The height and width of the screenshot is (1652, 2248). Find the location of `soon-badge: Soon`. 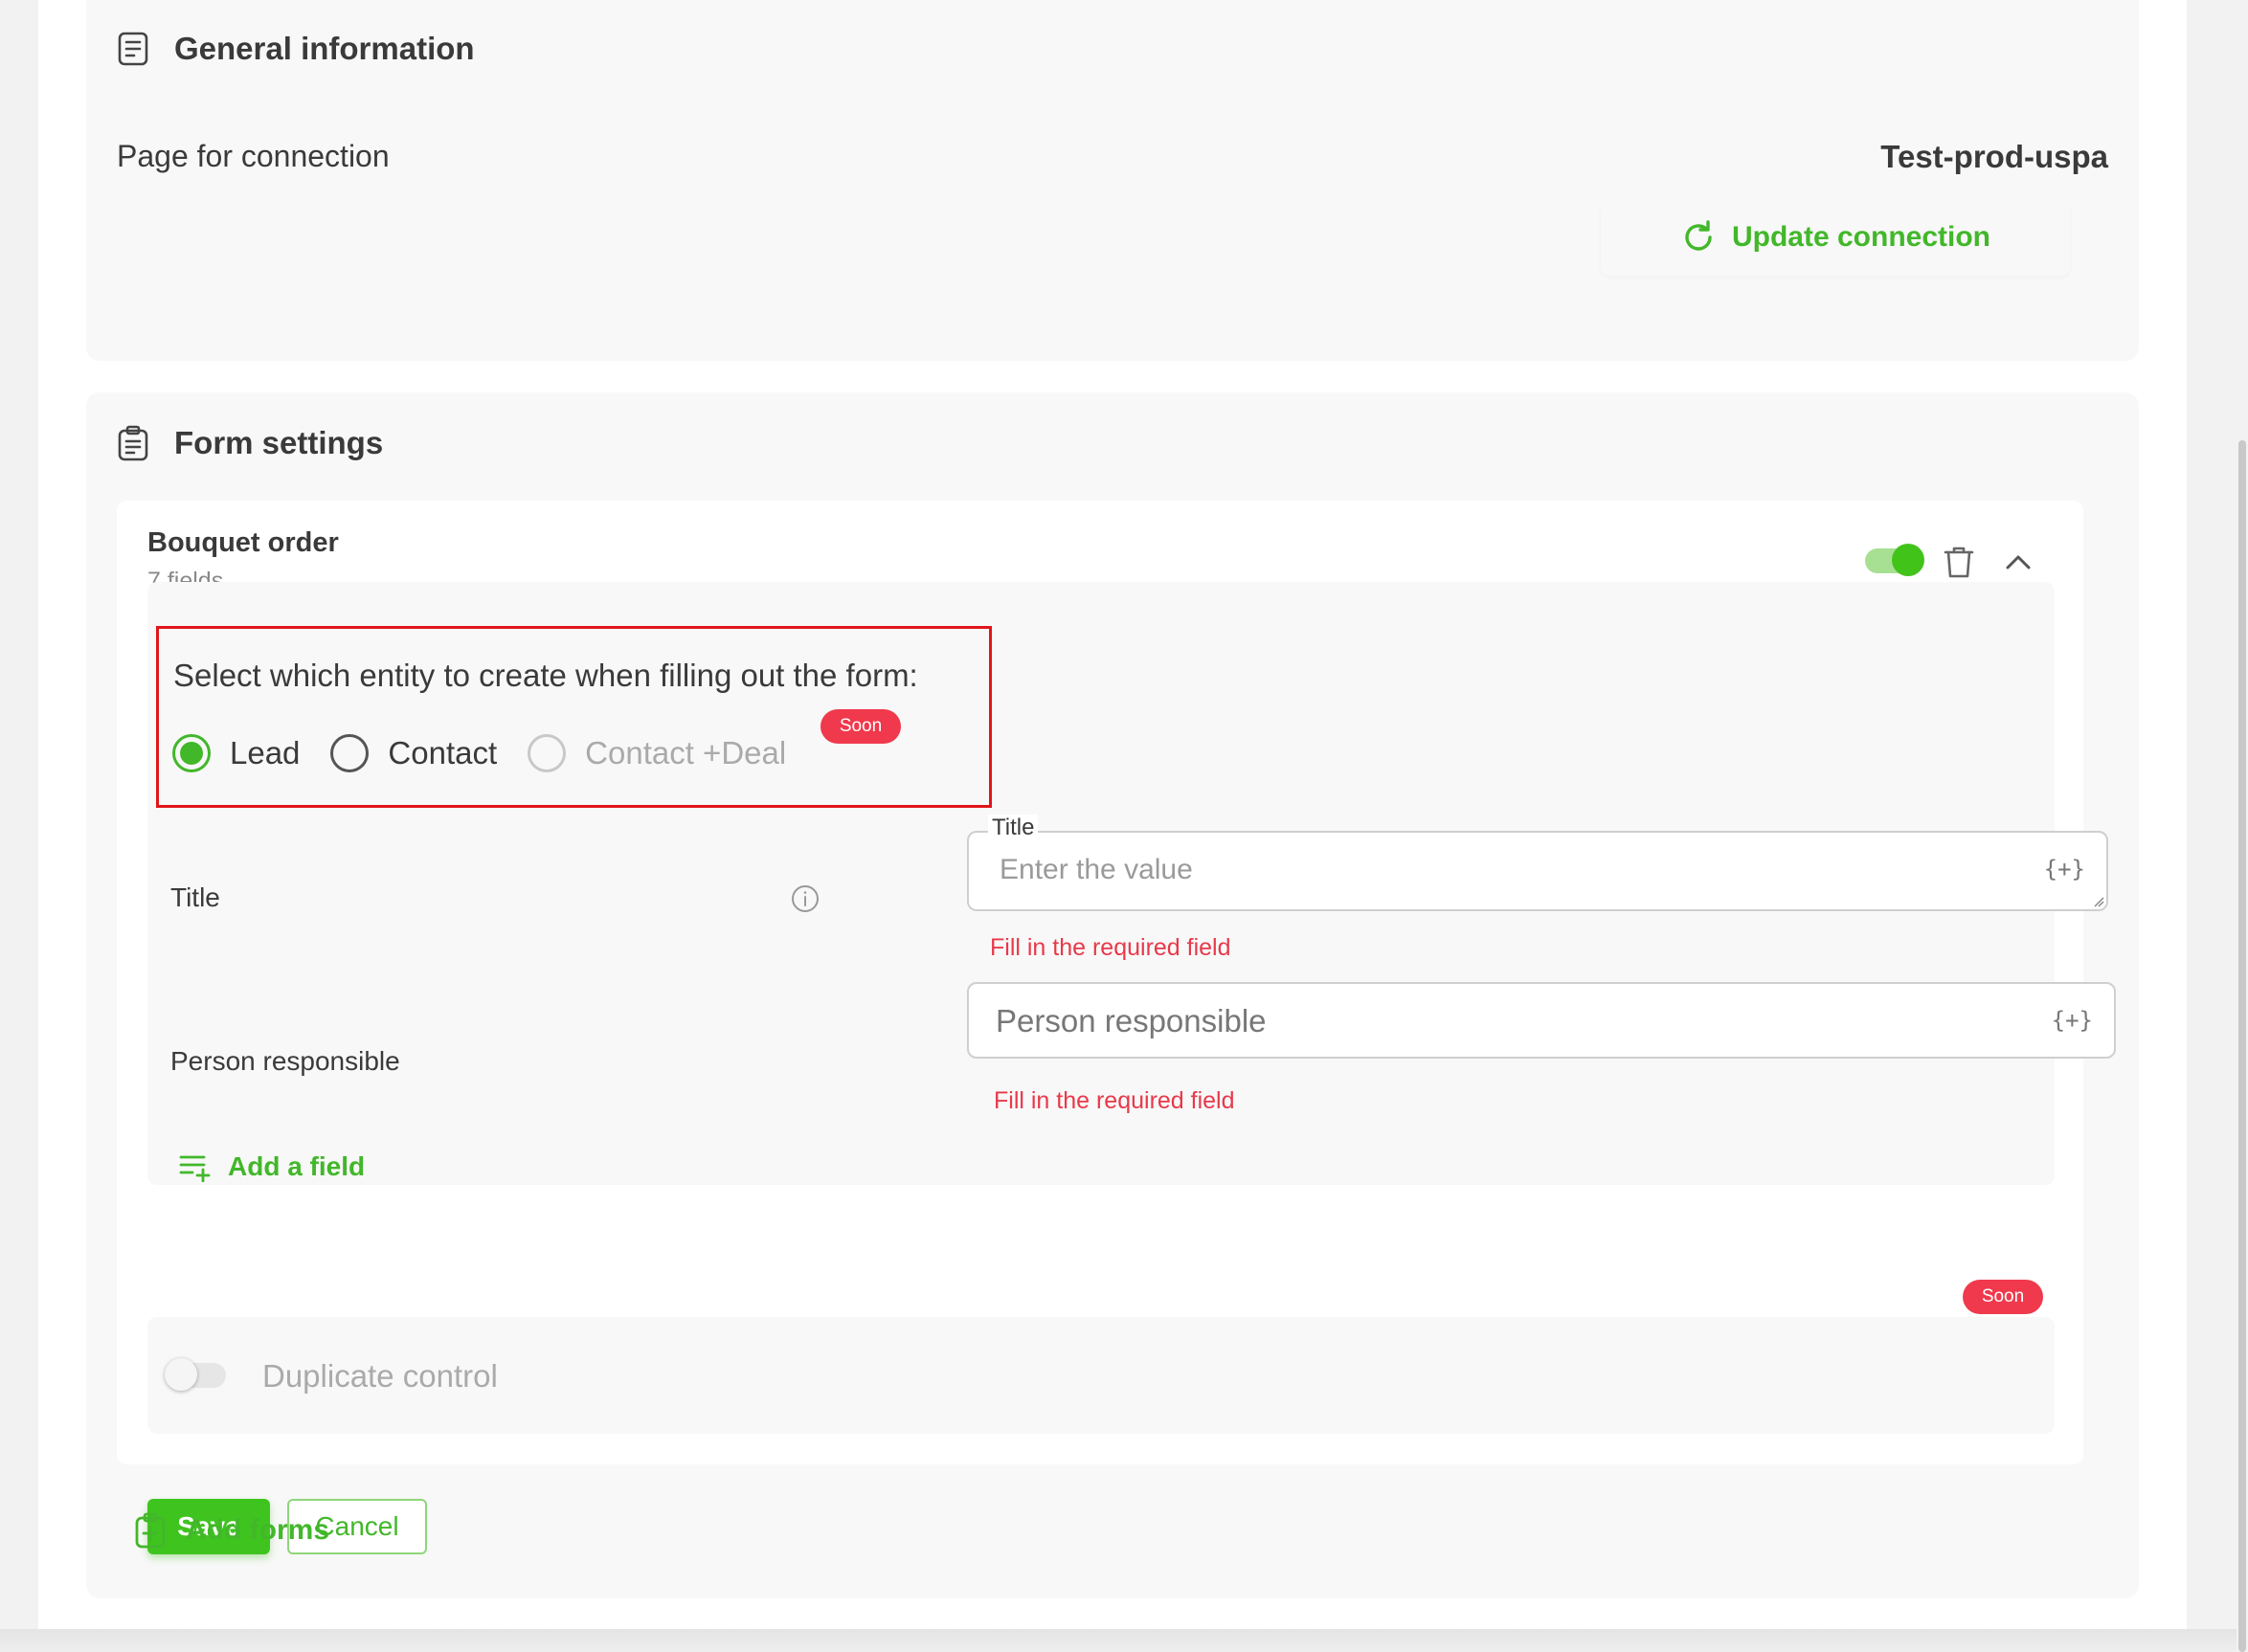

soon-badge: Soon is located at coordinates (861, 726).